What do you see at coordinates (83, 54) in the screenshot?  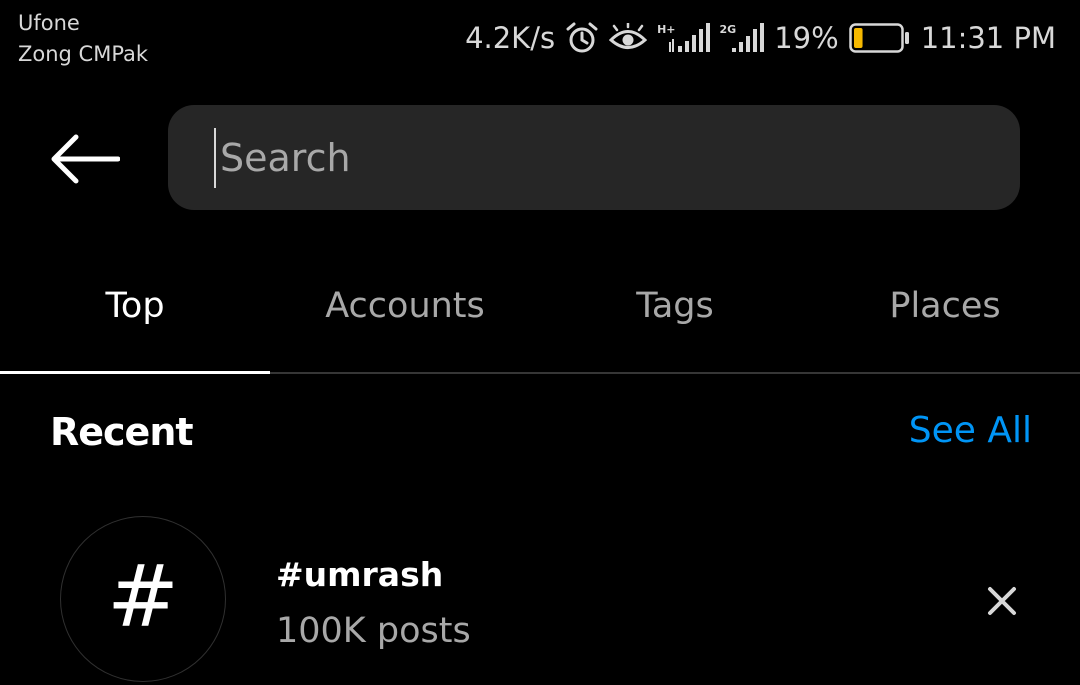 I see `carrier-2: Zong CMPak` at bounding box center [83, 54].